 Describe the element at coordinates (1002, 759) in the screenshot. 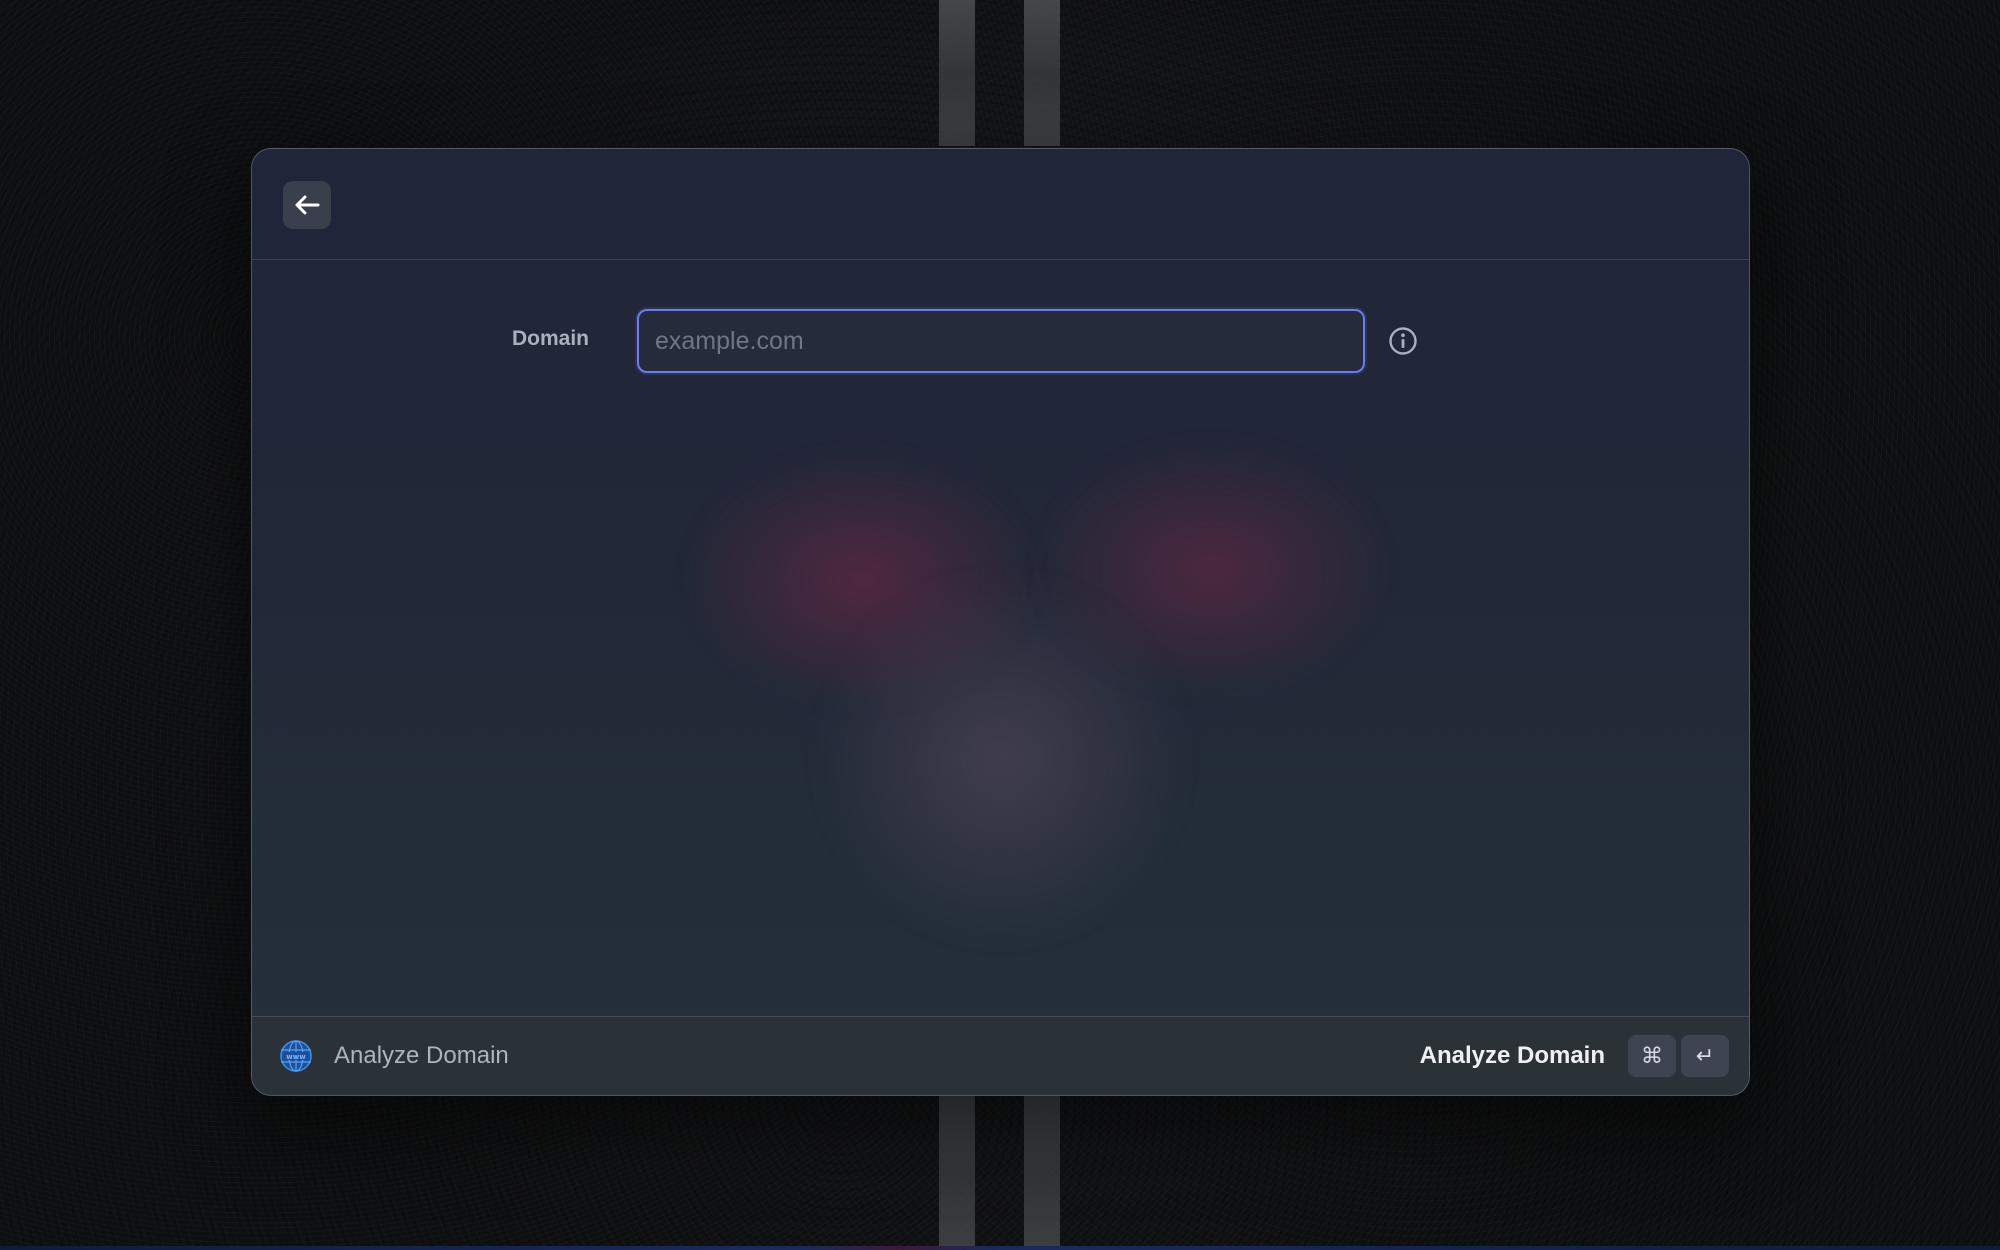

I see `background-glow` at that location.